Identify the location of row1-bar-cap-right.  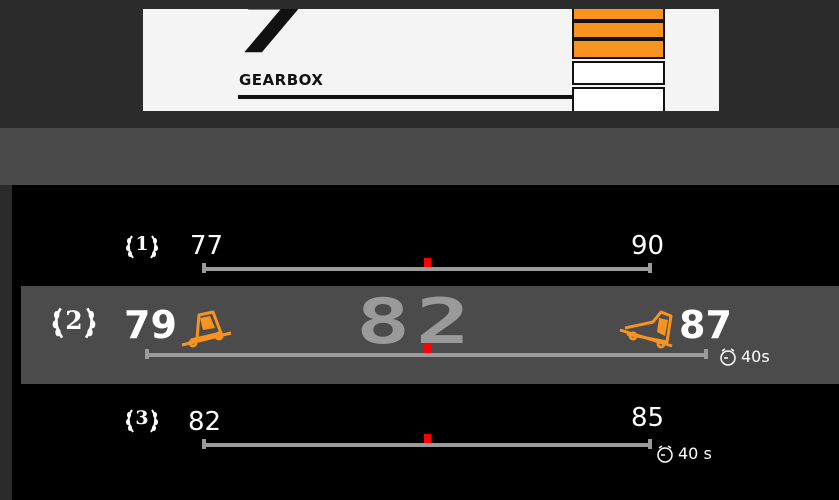
(650, 268).